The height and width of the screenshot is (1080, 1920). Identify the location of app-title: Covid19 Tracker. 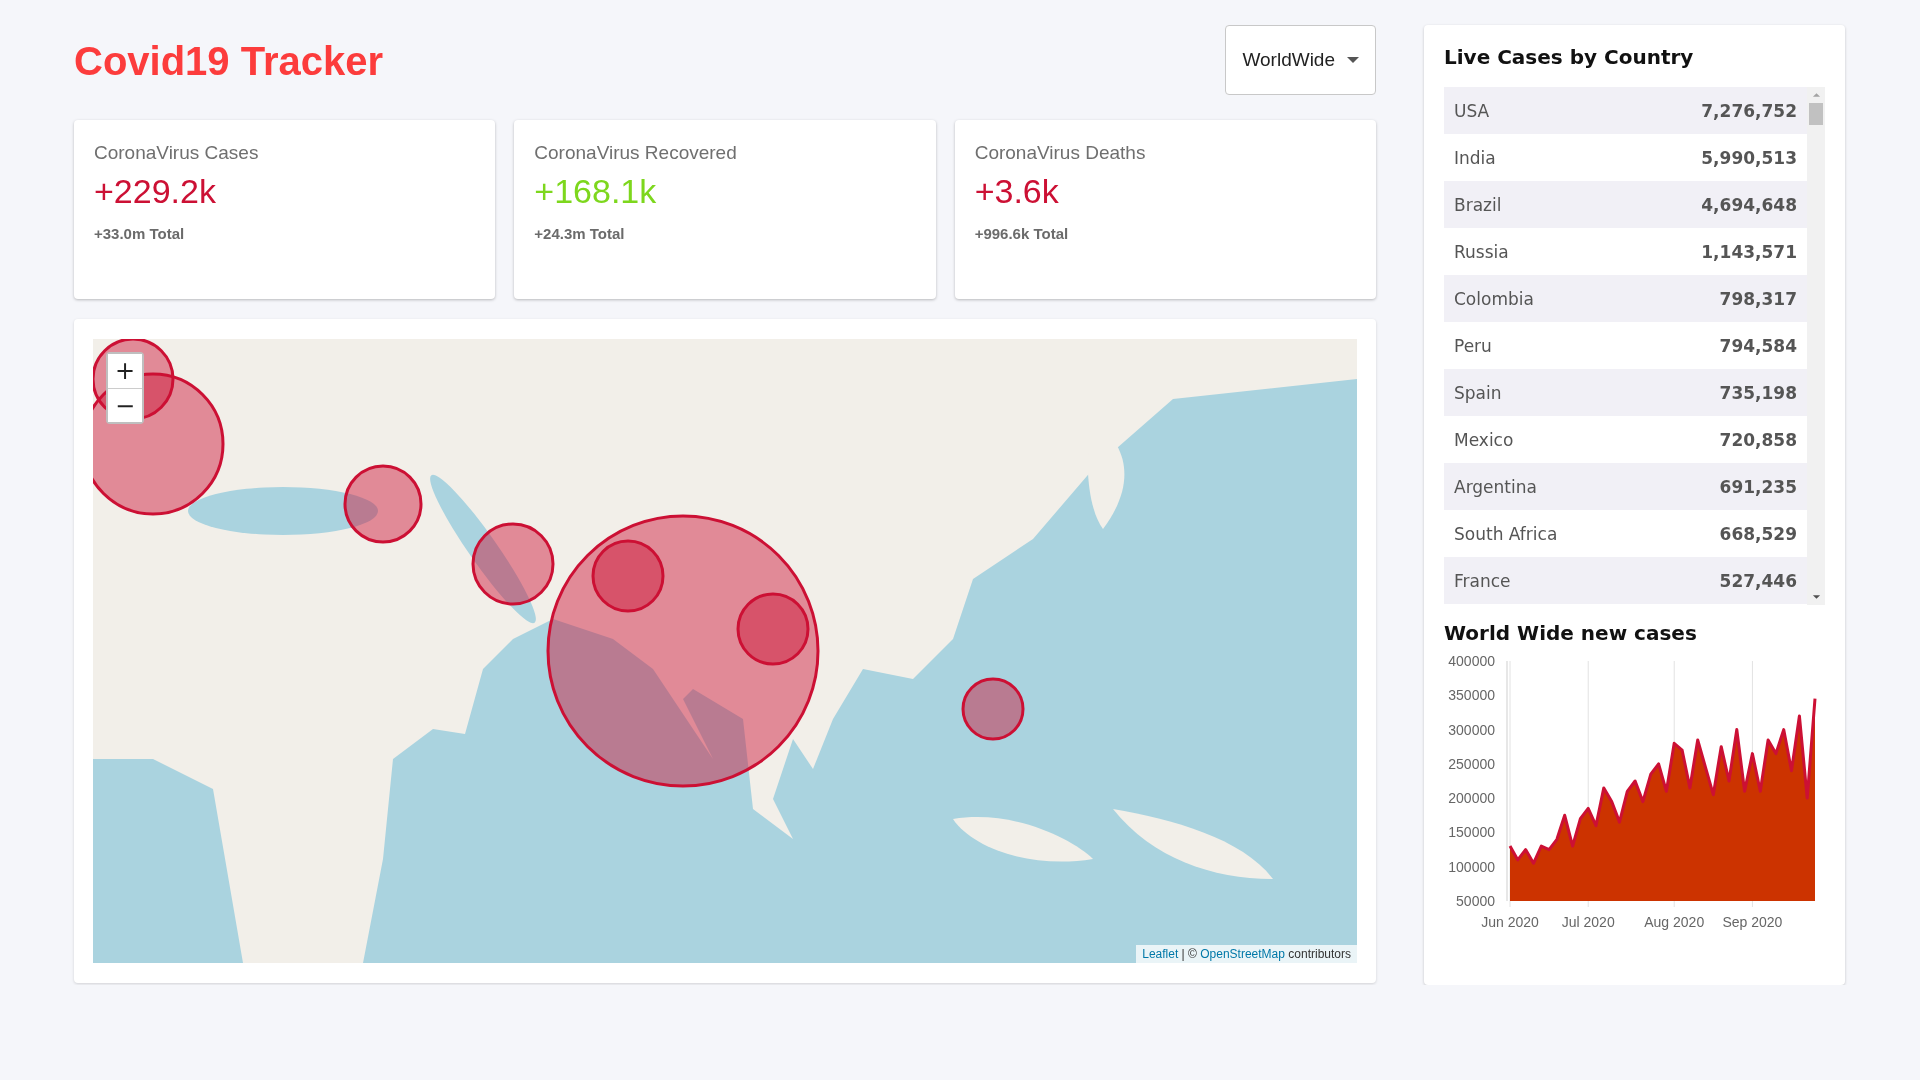
(229, 61).